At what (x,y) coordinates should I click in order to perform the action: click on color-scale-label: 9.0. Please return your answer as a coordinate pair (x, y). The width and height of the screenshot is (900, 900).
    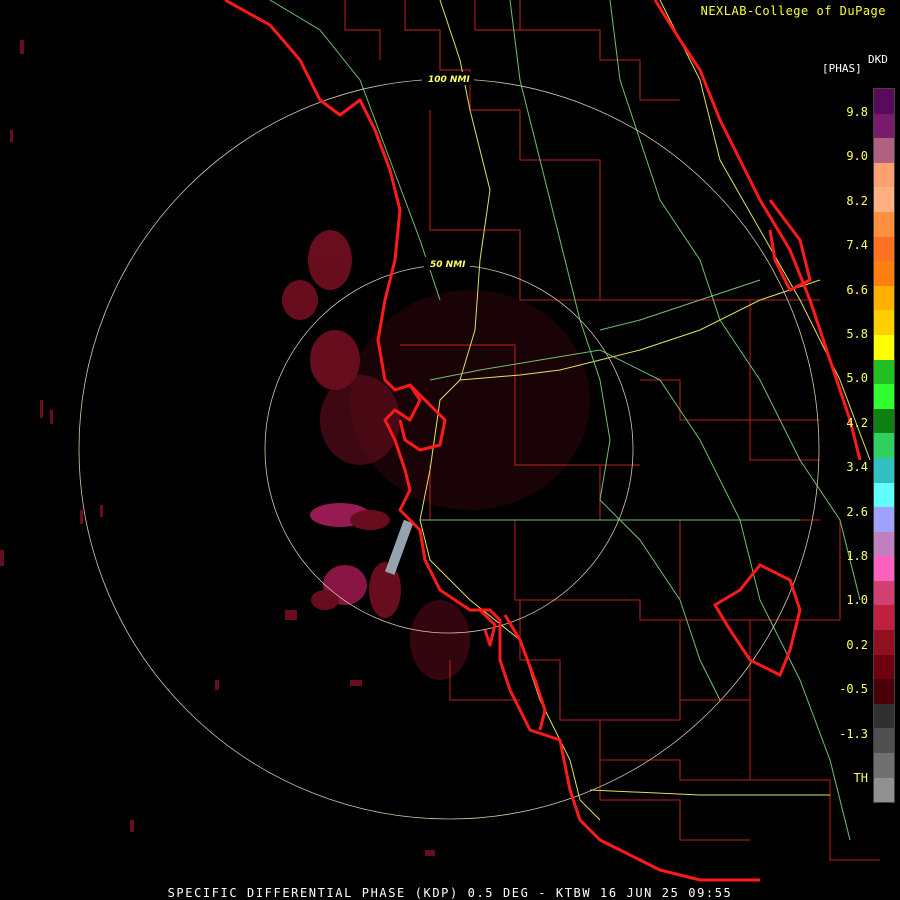
    Looking at the image, I should click on (857, 156).